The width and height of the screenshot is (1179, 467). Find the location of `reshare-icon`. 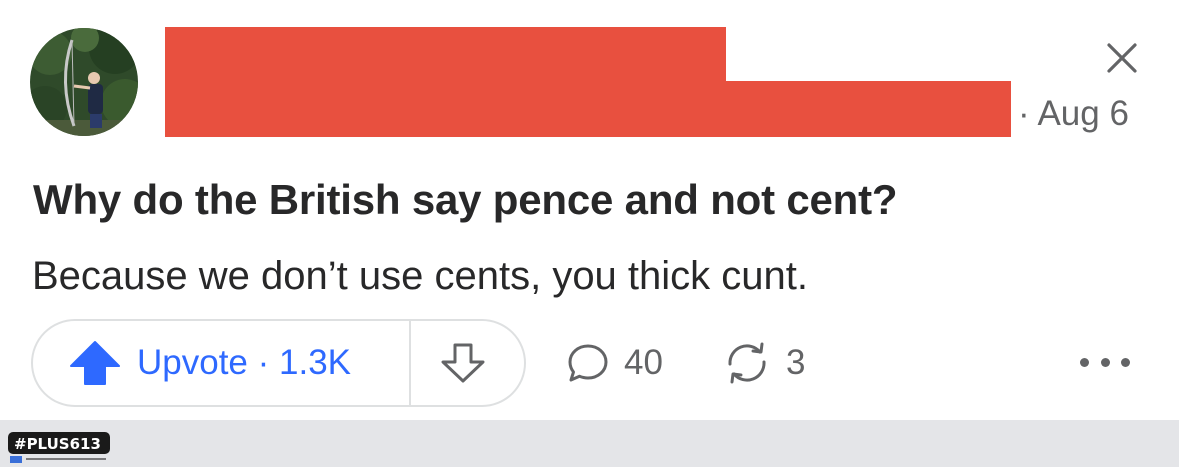

reshare-icon is located at coordinates (747, 363).